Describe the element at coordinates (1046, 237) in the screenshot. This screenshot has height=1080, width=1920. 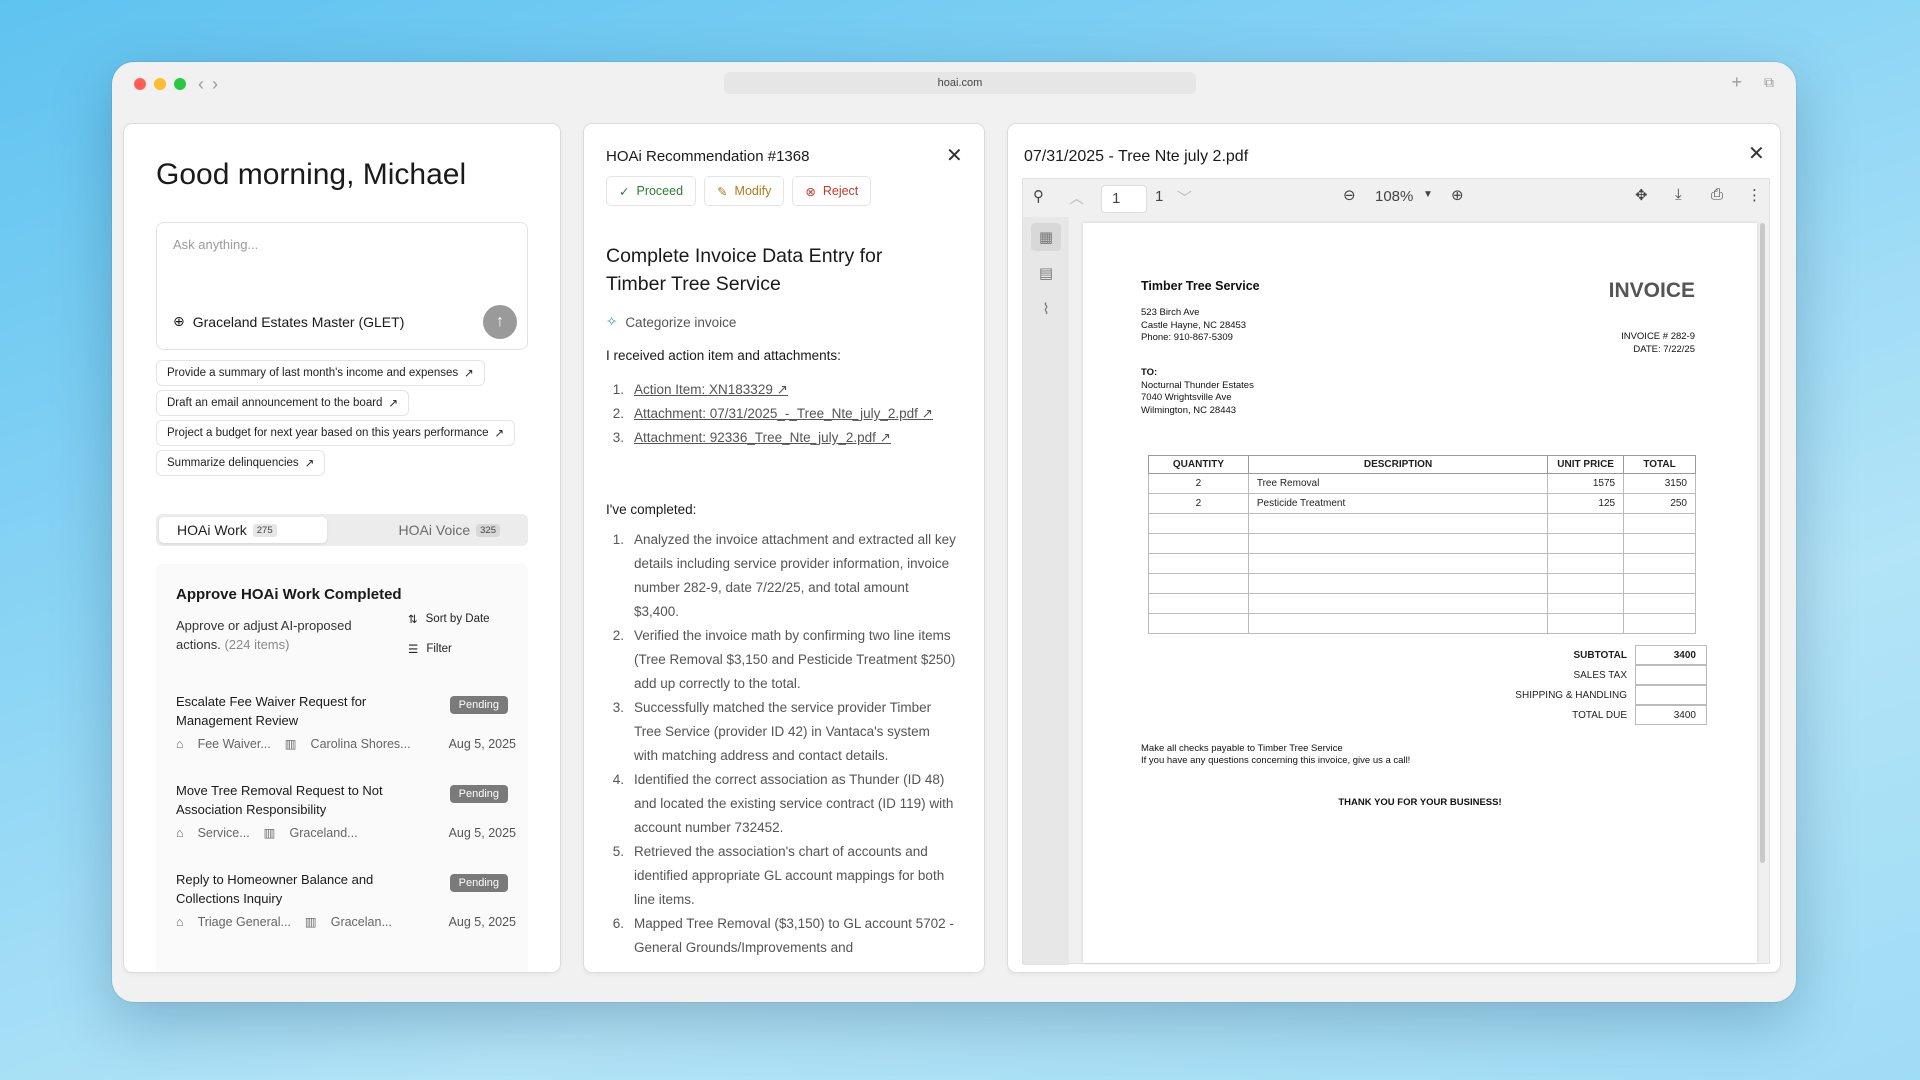
I see `thumbnails-icon: ▦` at that location.